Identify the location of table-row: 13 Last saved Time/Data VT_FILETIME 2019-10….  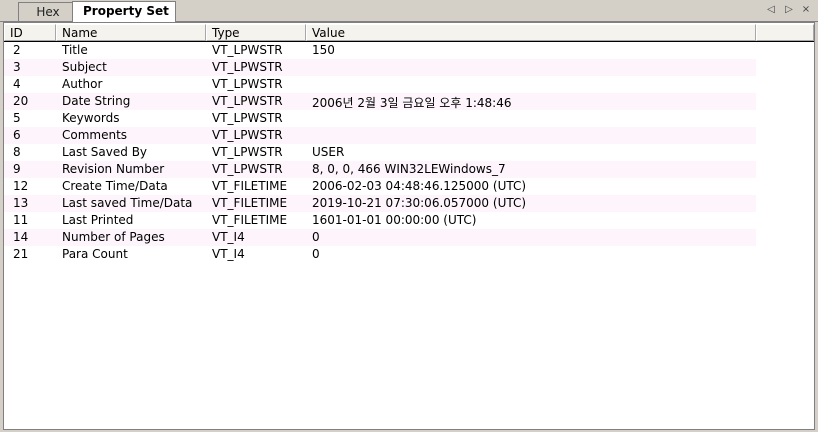
(380, 203).